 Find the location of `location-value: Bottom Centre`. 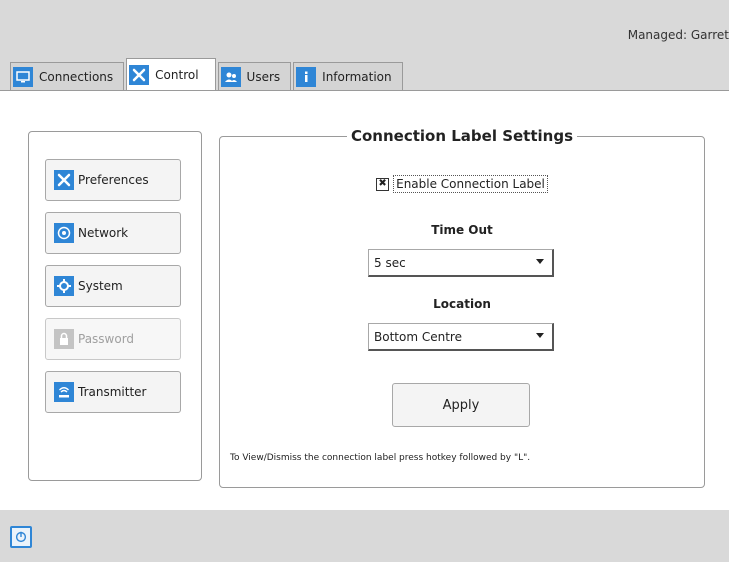

location-value: Bottom Centre is located at coordinates (418, 336).